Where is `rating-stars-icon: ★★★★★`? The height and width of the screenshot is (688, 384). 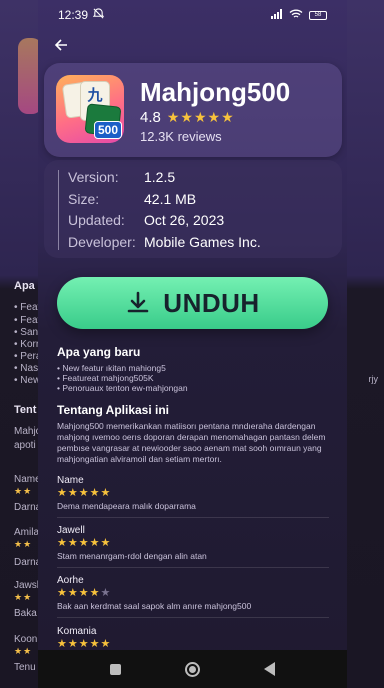 rating-stars-icon: ★★★★★ is located at coordinates (200, 117).